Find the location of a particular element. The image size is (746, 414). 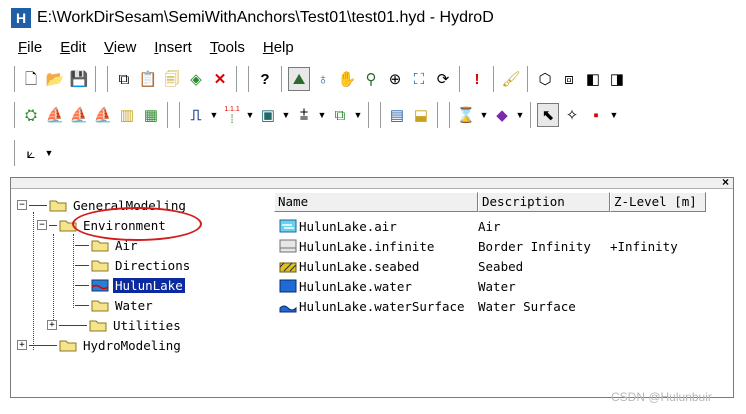

cube-front-icon: ⧈ is located at coordinates (569, 79).